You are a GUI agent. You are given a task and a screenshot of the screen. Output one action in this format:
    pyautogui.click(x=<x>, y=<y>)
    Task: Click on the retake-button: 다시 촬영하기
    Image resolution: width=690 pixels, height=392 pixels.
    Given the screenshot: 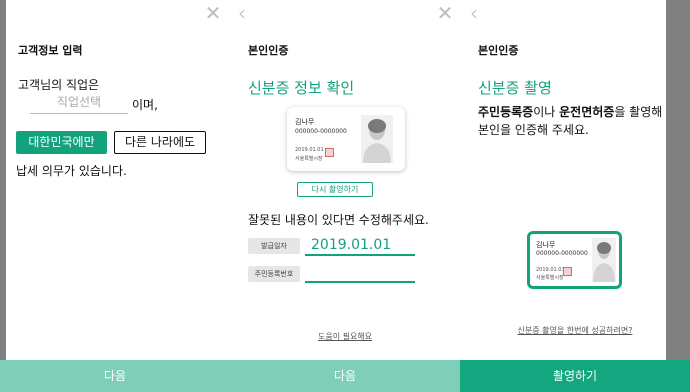 What is the action you would take?
    pyautogui.click(x=335, y=189)
    